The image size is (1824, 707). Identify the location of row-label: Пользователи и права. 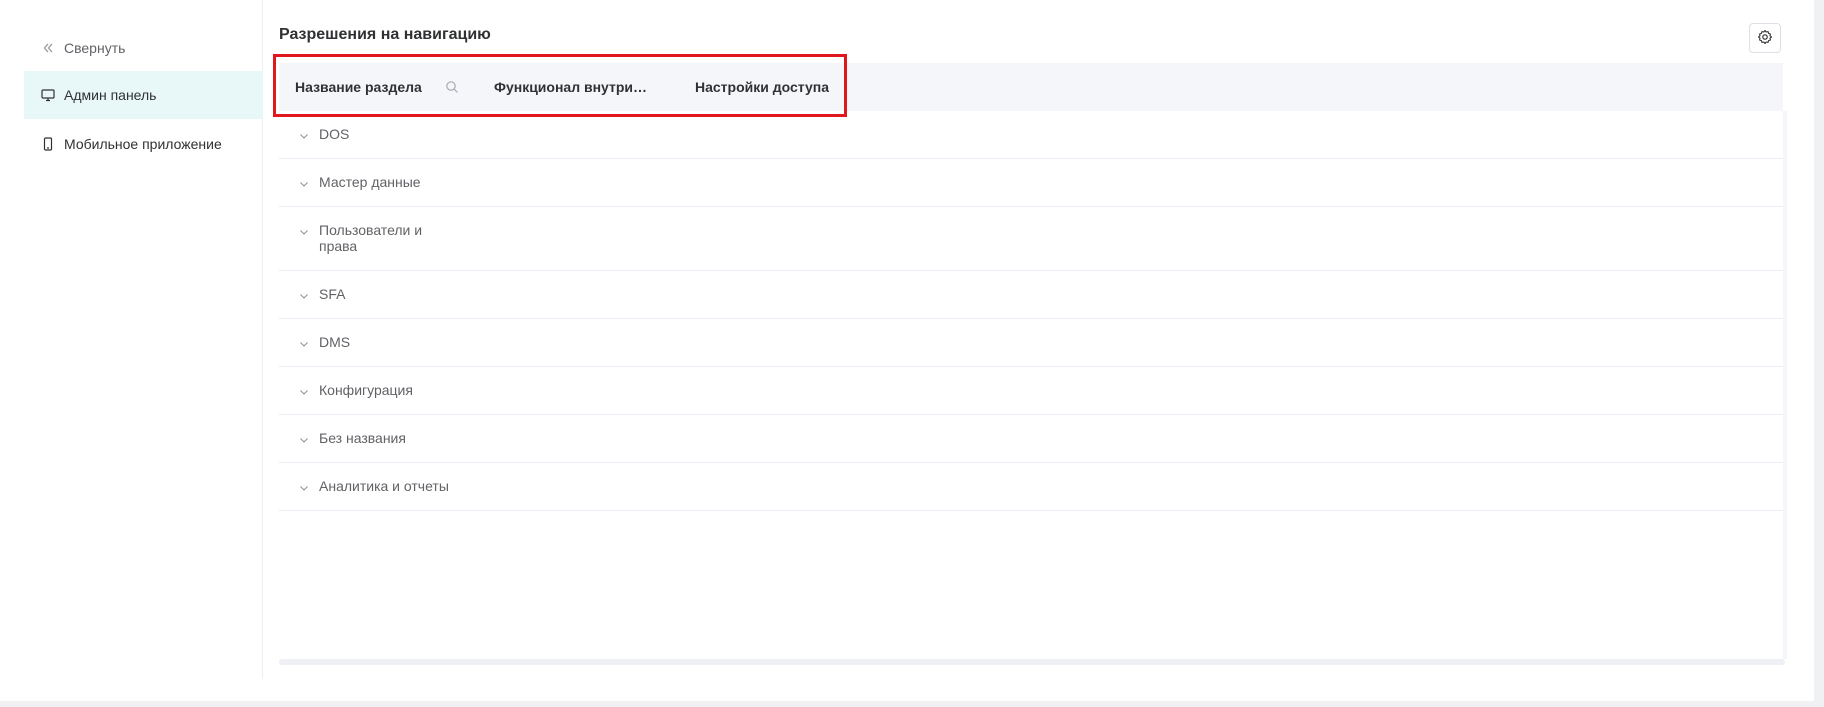
(371, 238).